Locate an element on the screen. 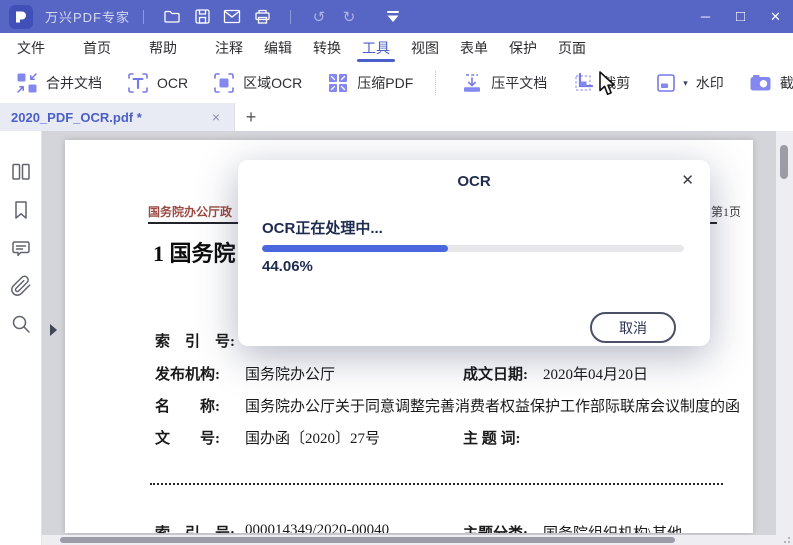 The height and width of the screenshot is (545, 793). close-window-button: ✕ is located at coordinates (775, 16).